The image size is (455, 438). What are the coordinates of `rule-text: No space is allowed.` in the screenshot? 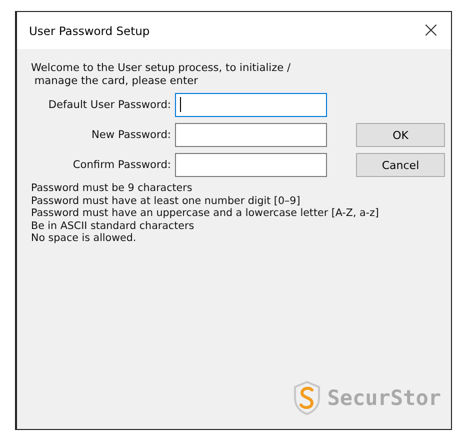 It's located at (84, 238).